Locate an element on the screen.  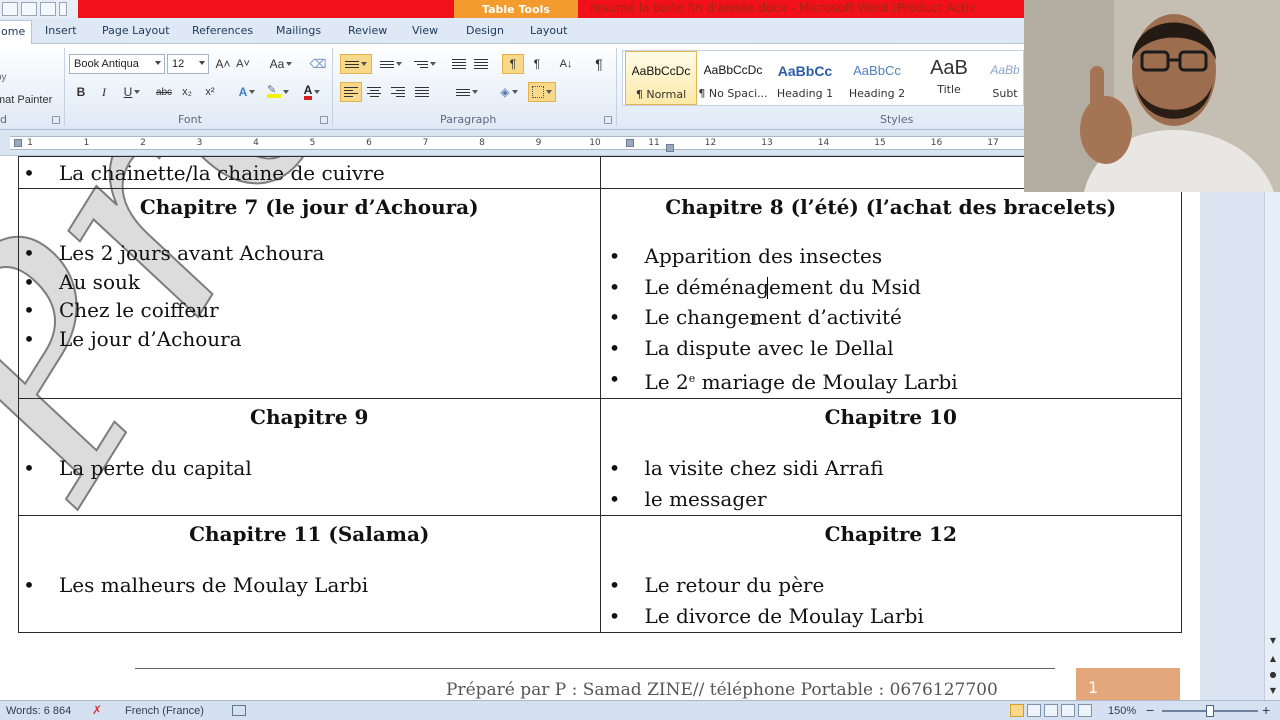
font-name-combo: Book Antiqua is located at coordinates (117, 64).